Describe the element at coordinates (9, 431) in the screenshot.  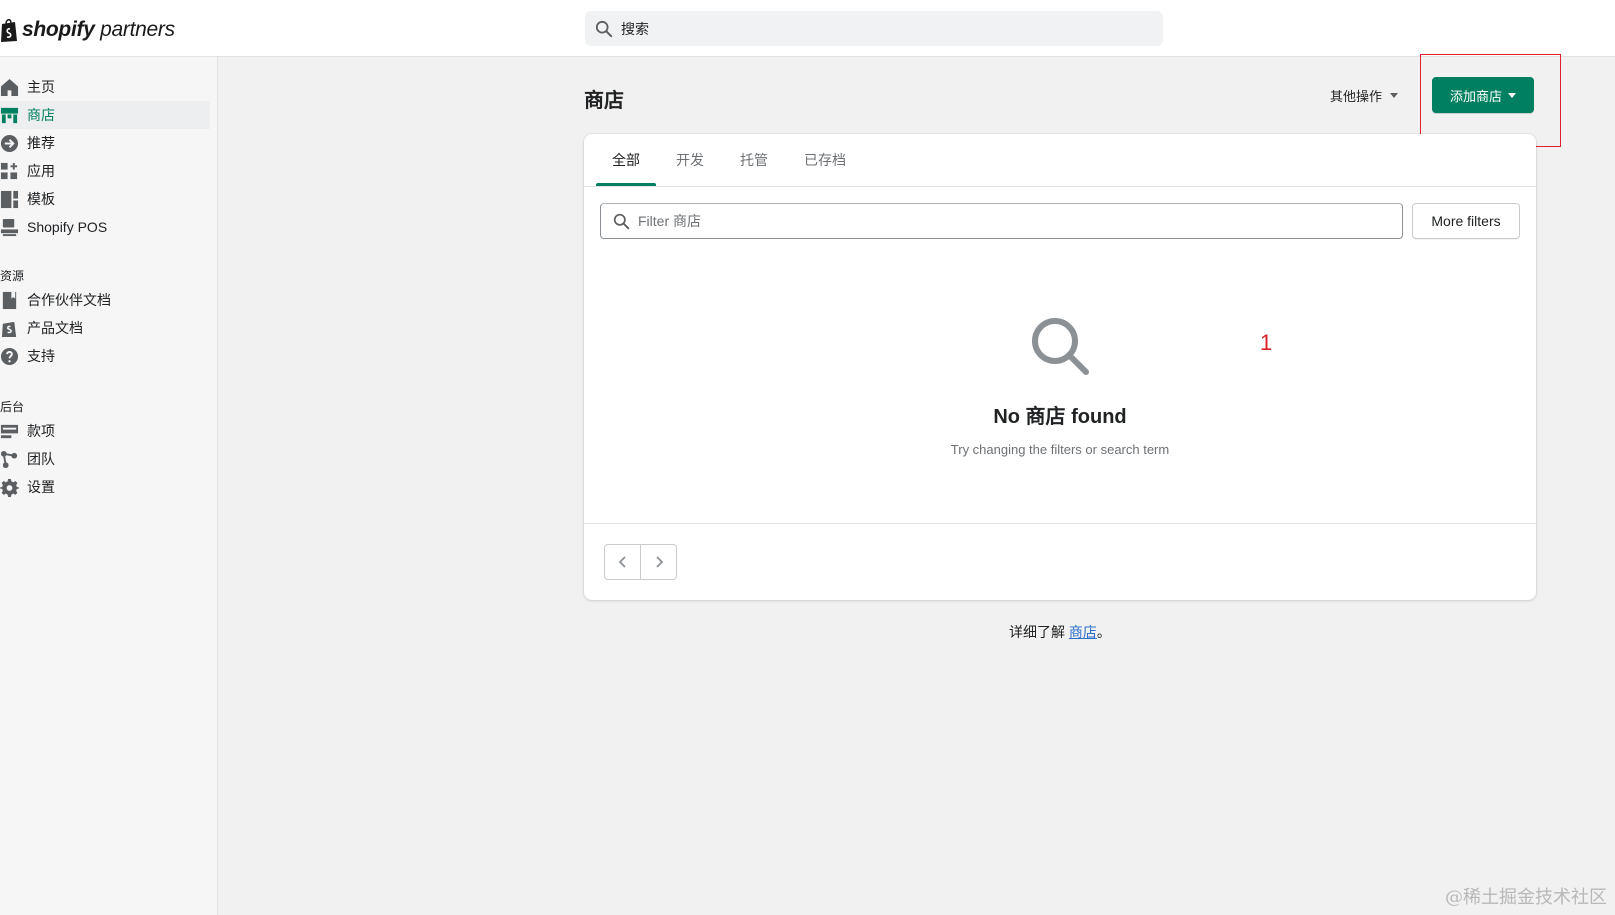
I see `payouts-icon` at that location.